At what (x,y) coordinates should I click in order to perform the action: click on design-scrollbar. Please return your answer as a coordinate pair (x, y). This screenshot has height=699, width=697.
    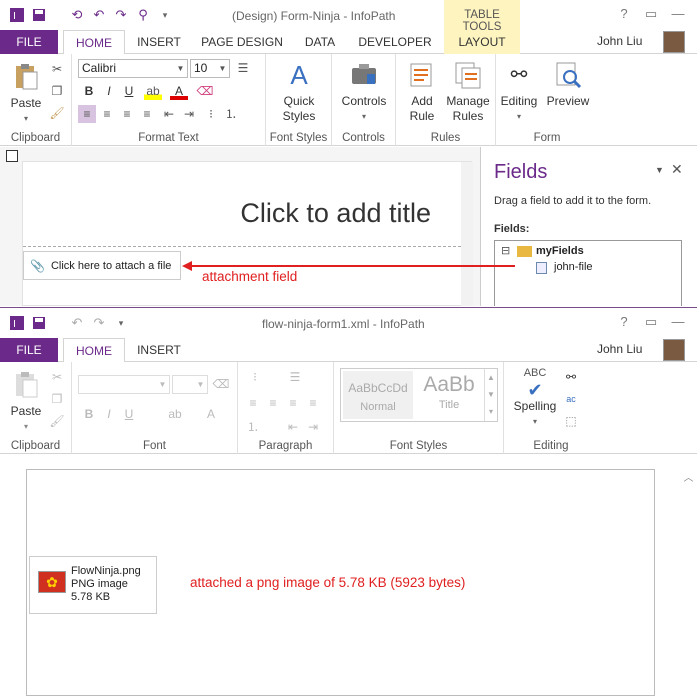
    Looking at the image, I should click on (467, 234).